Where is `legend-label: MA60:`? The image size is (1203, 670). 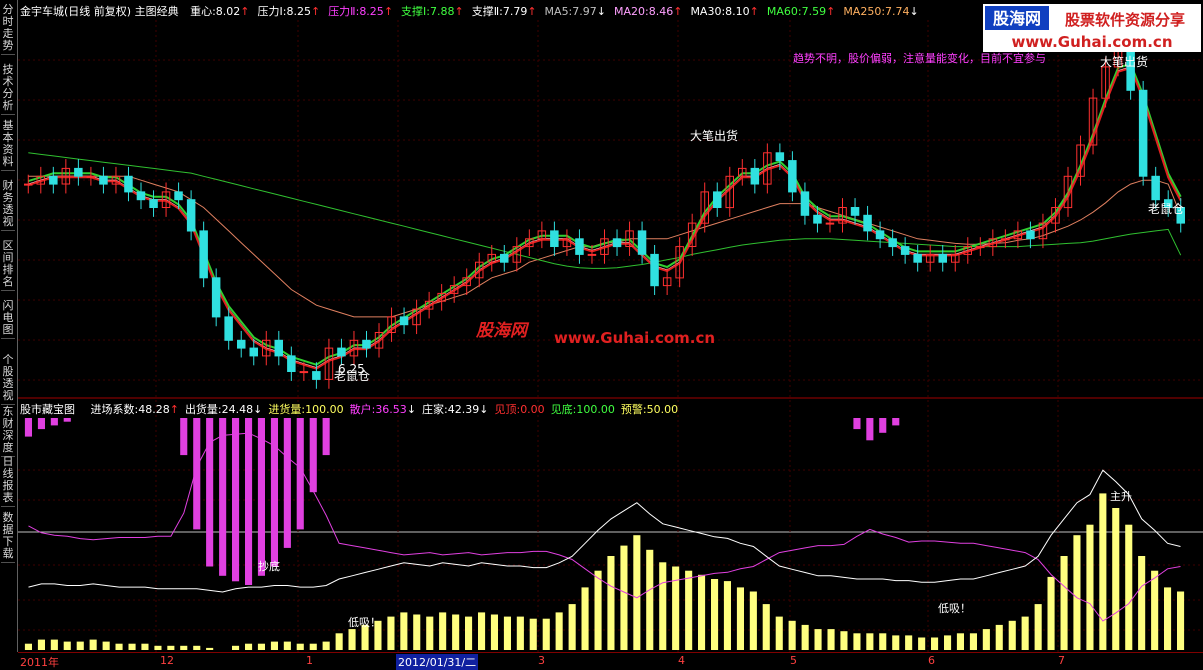 legend-label: MA60: is located at coordinates (784, 11).